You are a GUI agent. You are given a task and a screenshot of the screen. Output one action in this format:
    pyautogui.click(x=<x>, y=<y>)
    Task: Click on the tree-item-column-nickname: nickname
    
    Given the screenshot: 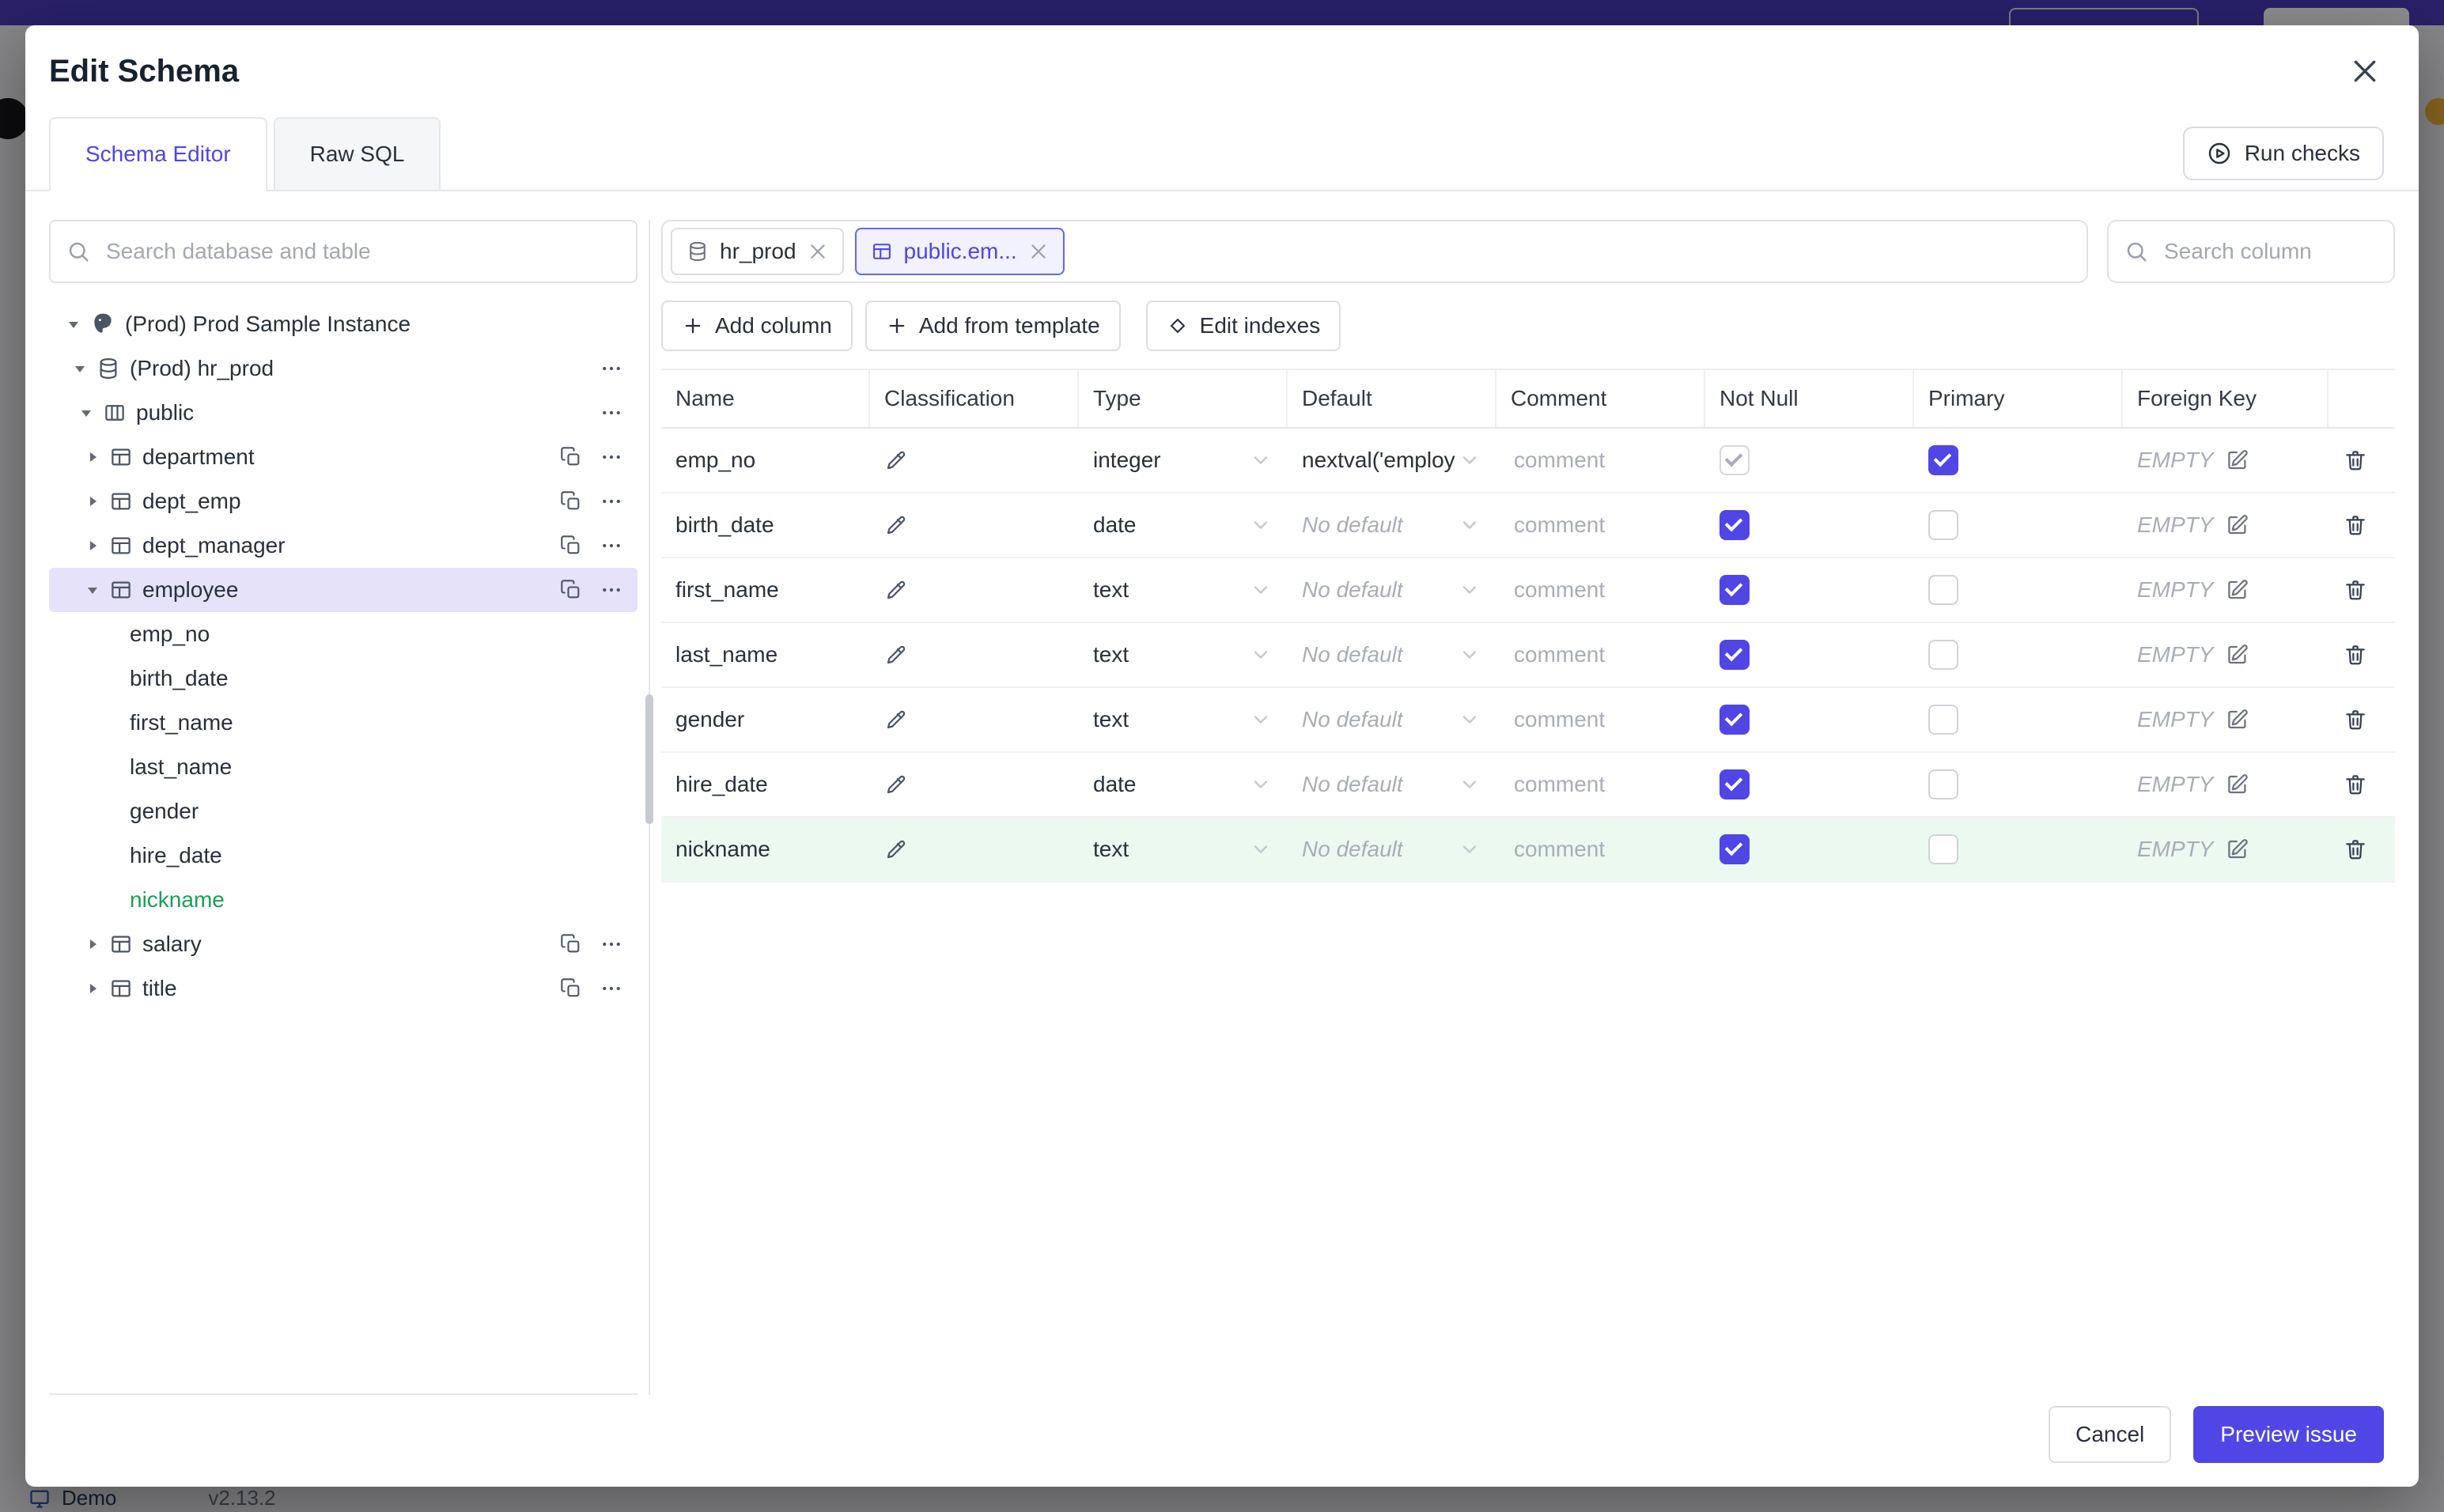 What is the action you would take?
    pyautogui.click(x=343, y=900)
    